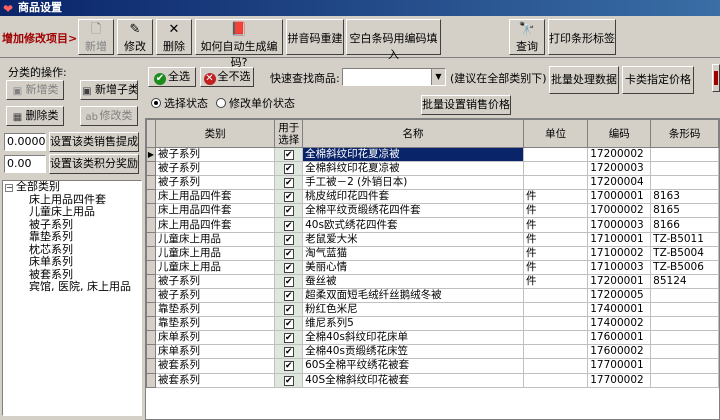  What do you see at coordinates (619, 169) in the screenshot?
I see `cell-code: 17200003` at bounding box center [619, 169].